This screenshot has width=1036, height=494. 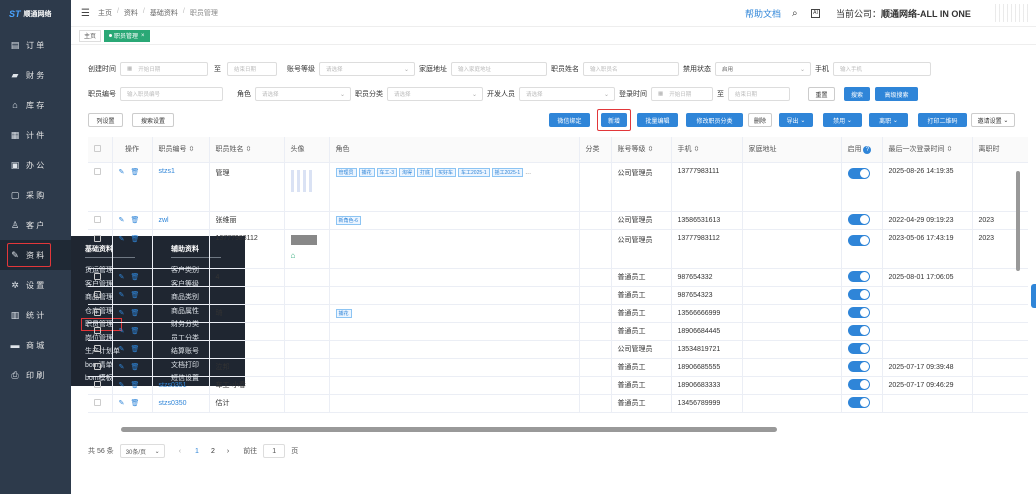 What do you see at coordinates (558, 349) in the screenshot?
I see `table-row: ✎🗑 公司管理员 13534819721` at bounding box center [558, 349].